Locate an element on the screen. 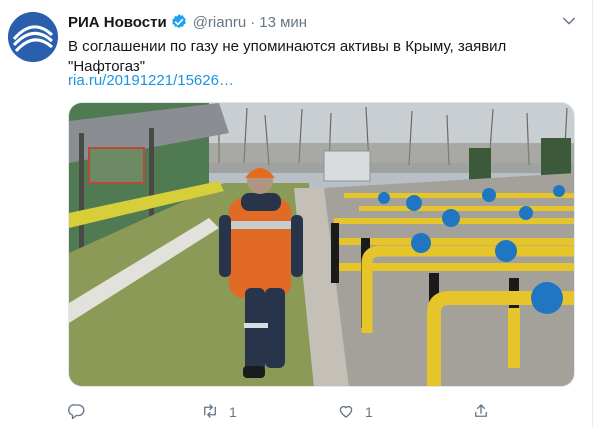 This screenshot has width=607, height=427. share-button is located at coordinates (481, 412).